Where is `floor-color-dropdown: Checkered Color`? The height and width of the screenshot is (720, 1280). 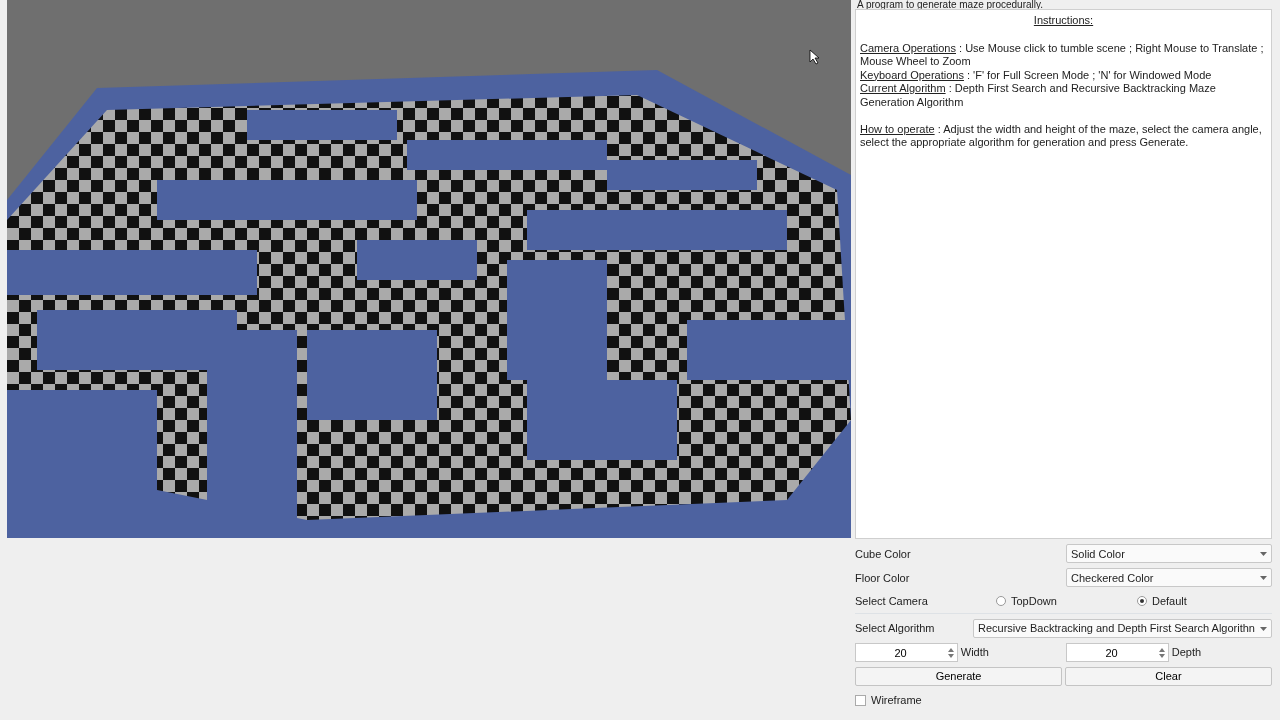
floor-color-dropdown: Checkered Color is located at coordinates (1169, 578).